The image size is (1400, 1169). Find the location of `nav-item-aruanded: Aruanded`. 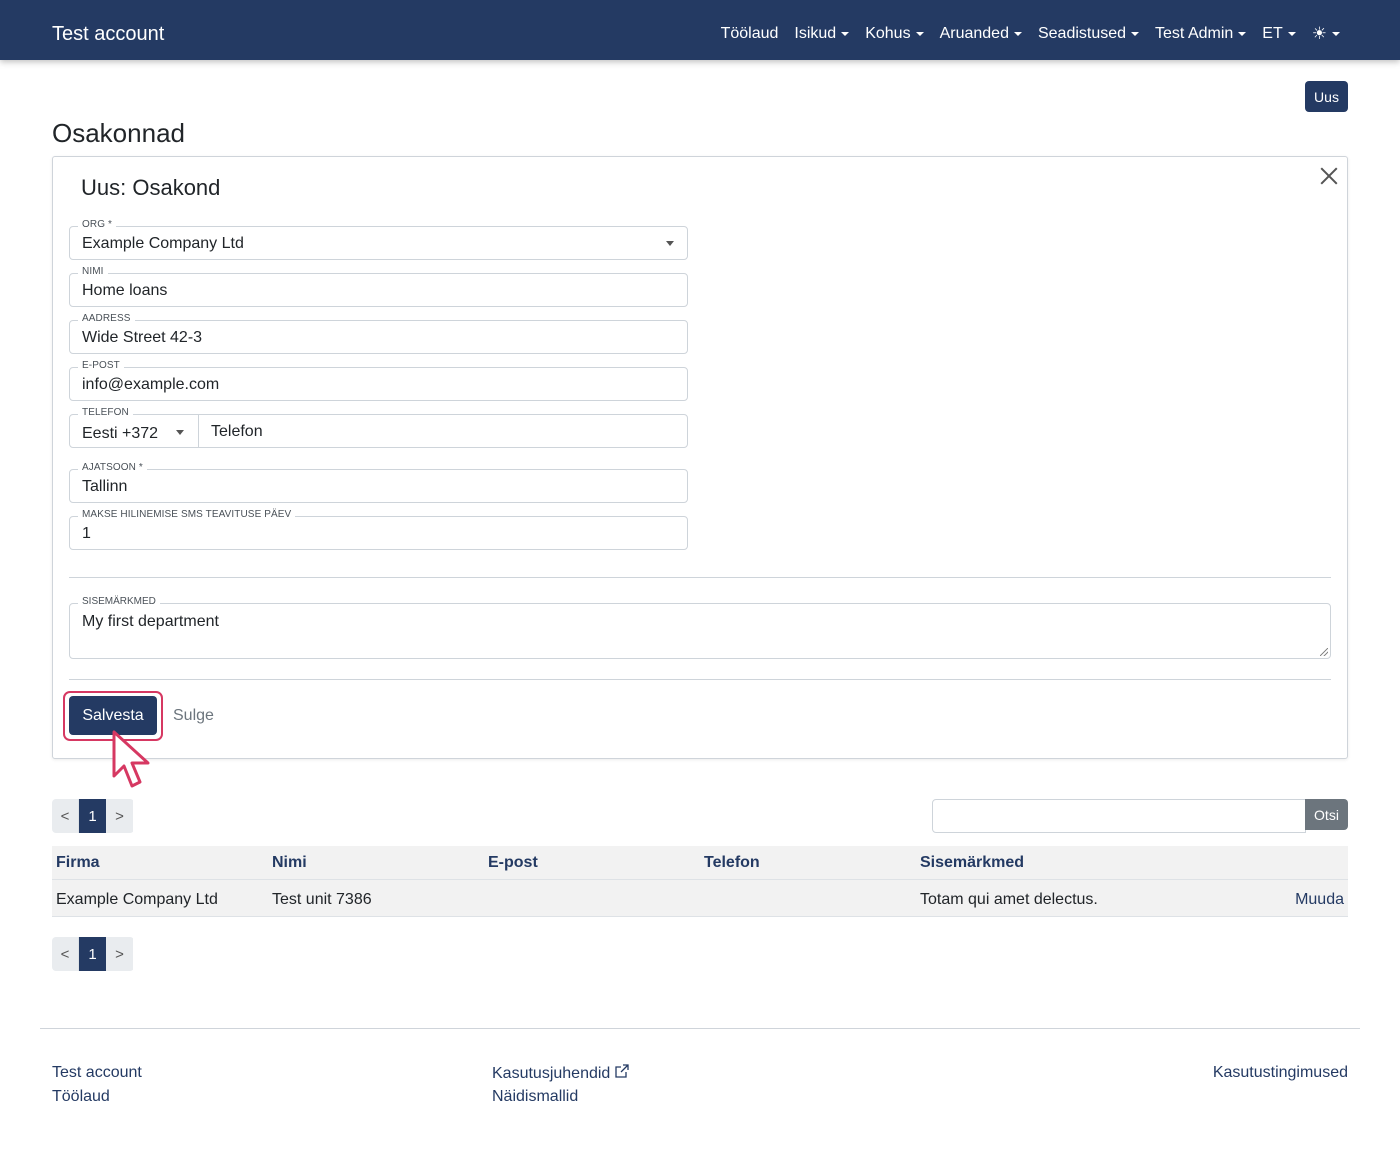

nav-item-aruanded: Aruanded is located at coordinates (981, 34).